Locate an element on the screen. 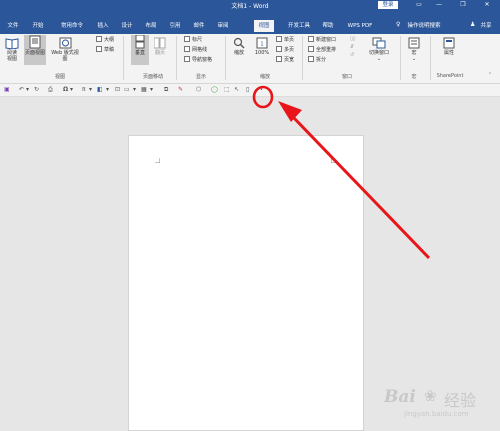 This screenshot has height=431, width=500. annotation-arrow-line is located at coordinates (361, 188).